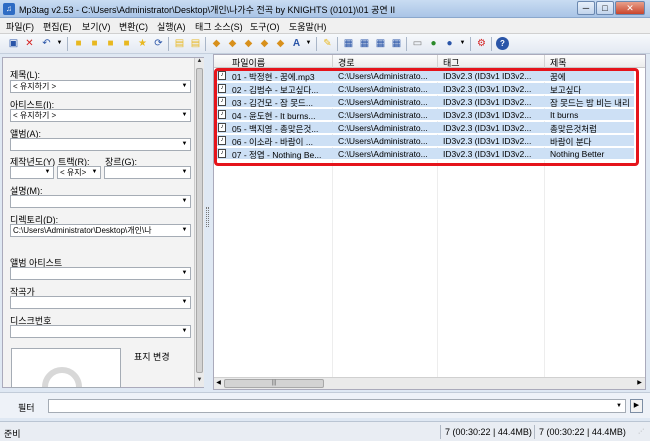 The height and width of the screenshot is (441, 650). I want to click on scrollbar-thumb, so click(199, 220).